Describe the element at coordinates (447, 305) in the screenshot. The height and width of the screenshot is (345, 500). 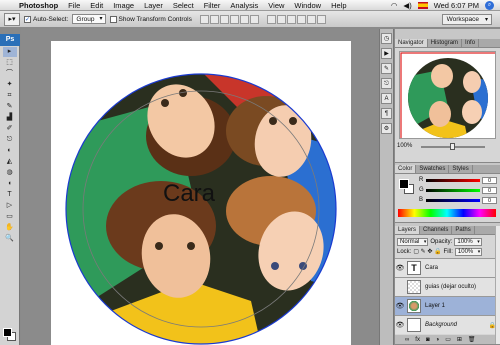
I see `layer-row-layer-1: 👁 Layer 1` at that location.